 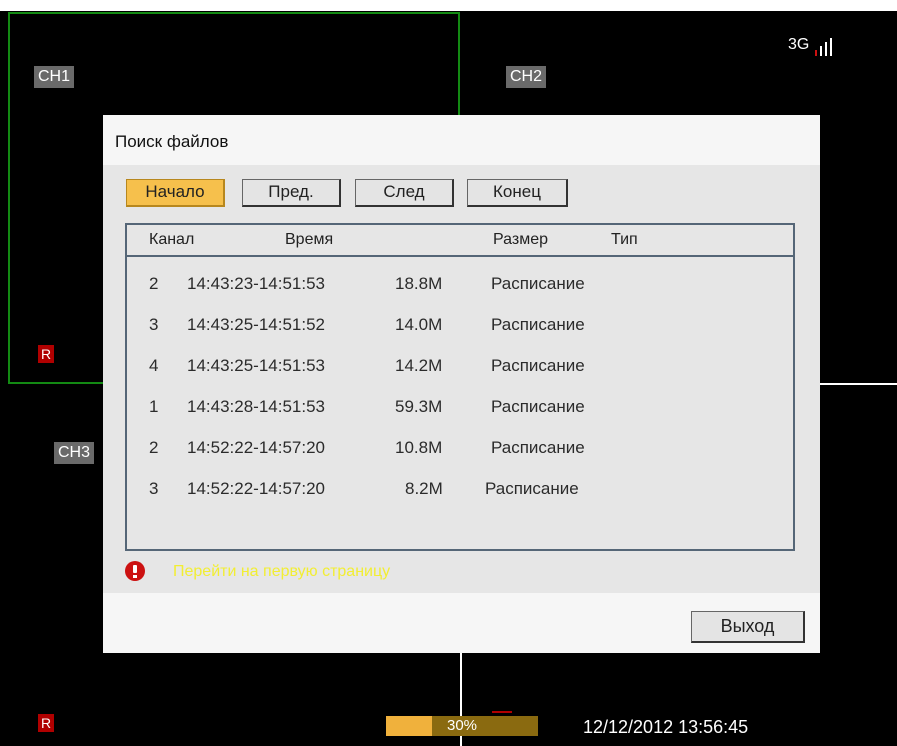 I want to click on file-row: 1 14:43:28-14:51:53 59.3M Расписание, so click(x=460, y=417).